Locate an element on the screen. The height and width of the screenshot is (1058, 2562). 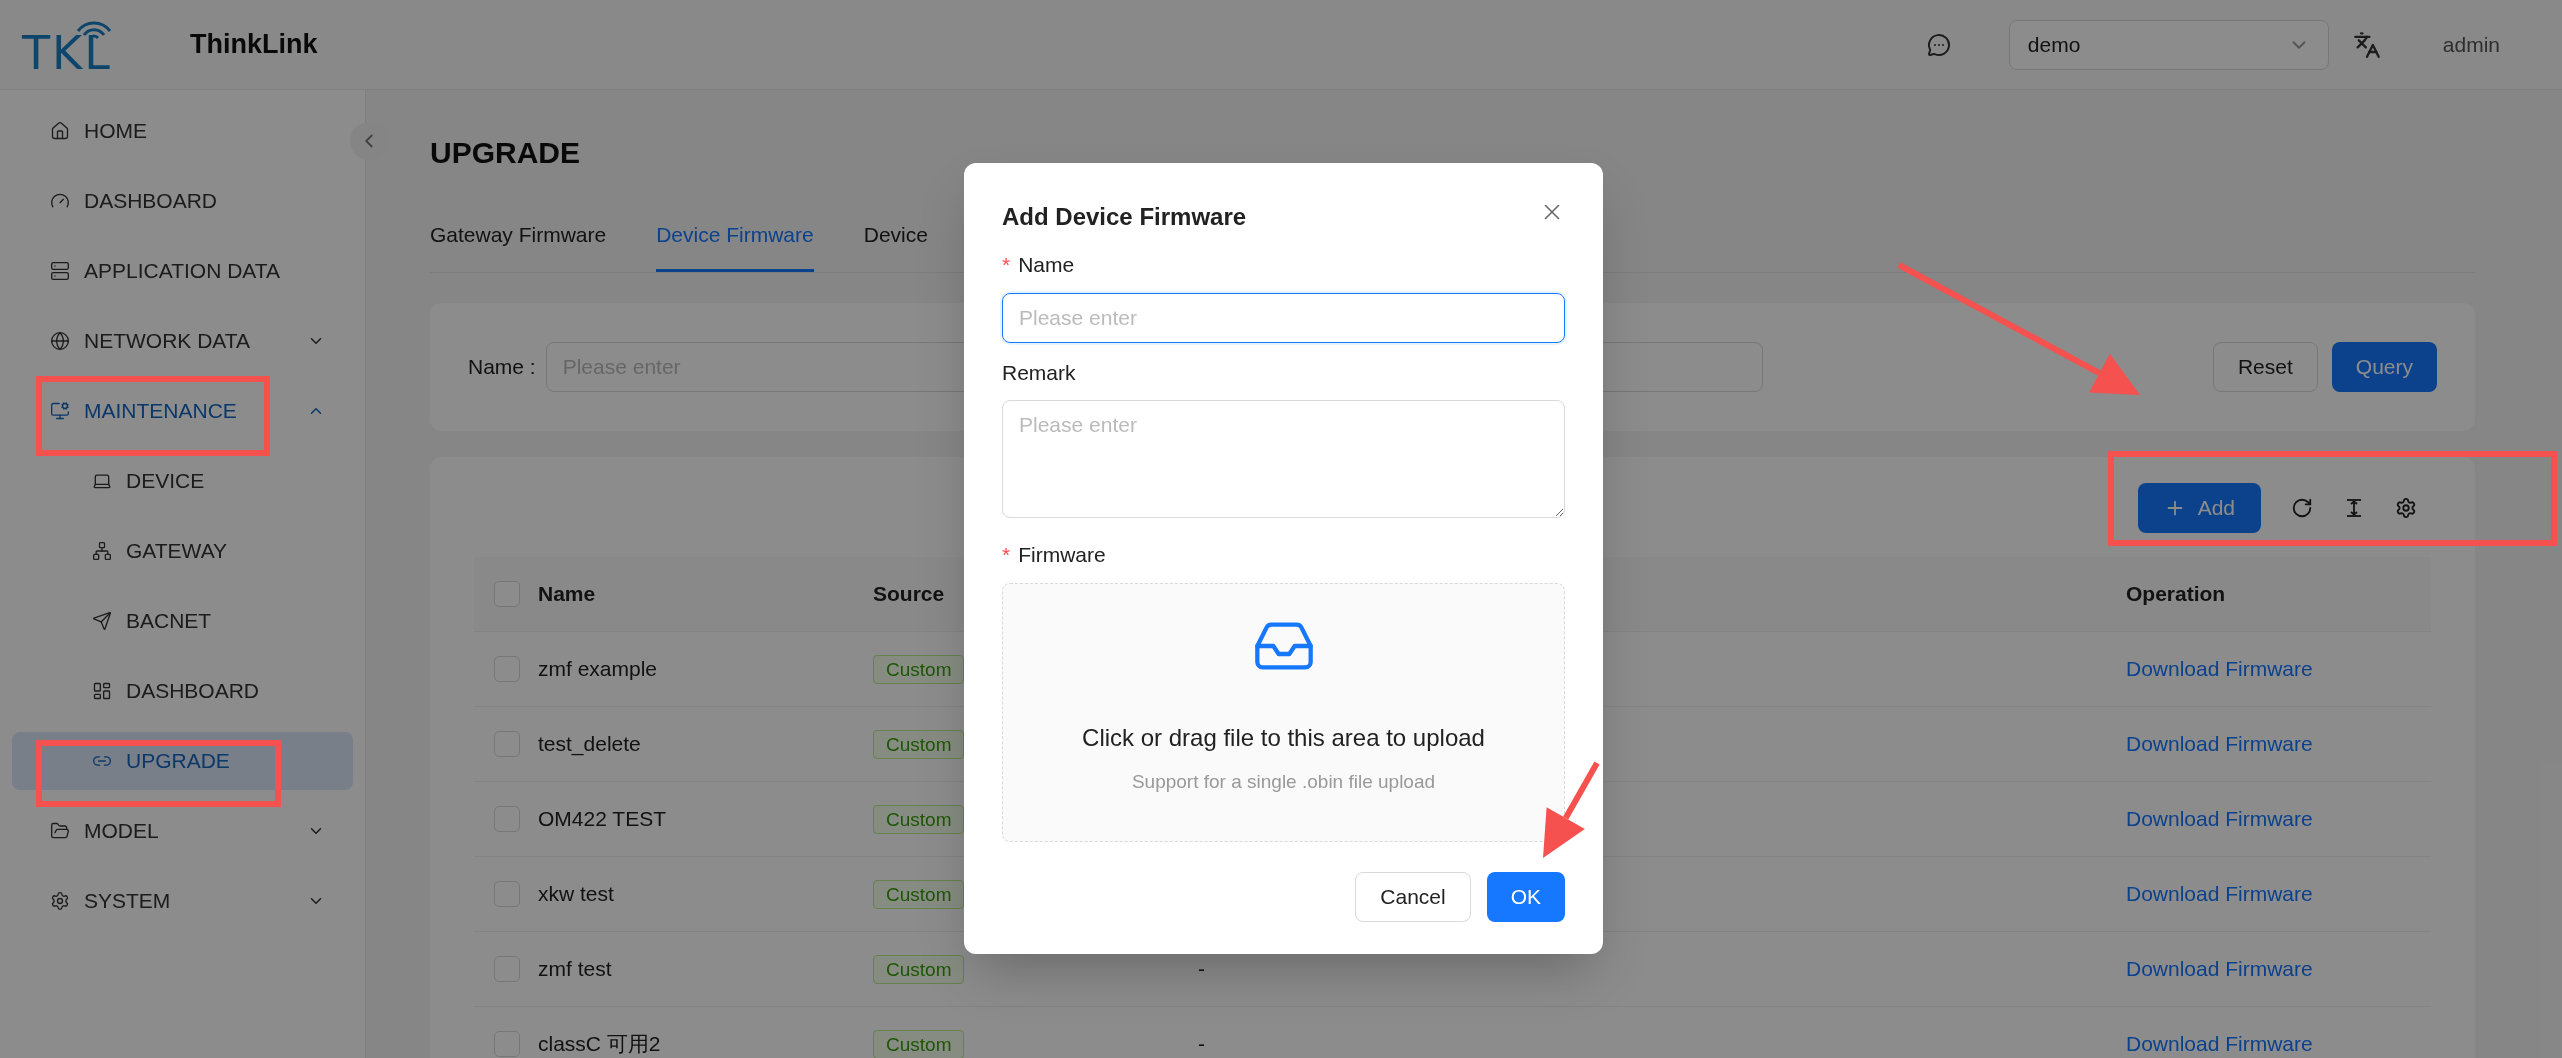
app-name: ThinkLink is located at coordinates (254, 45).